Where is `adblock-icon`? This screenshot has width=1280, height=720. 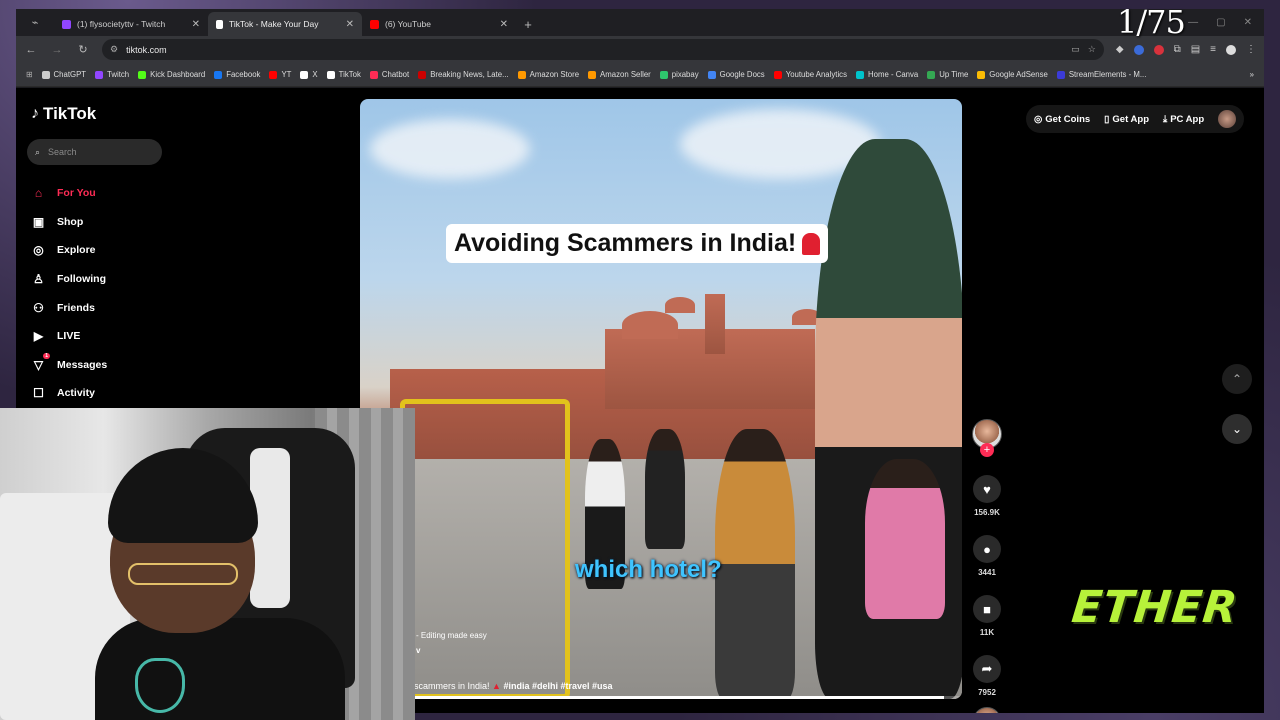
adblock-icon is located at coordinates (1158, 49).